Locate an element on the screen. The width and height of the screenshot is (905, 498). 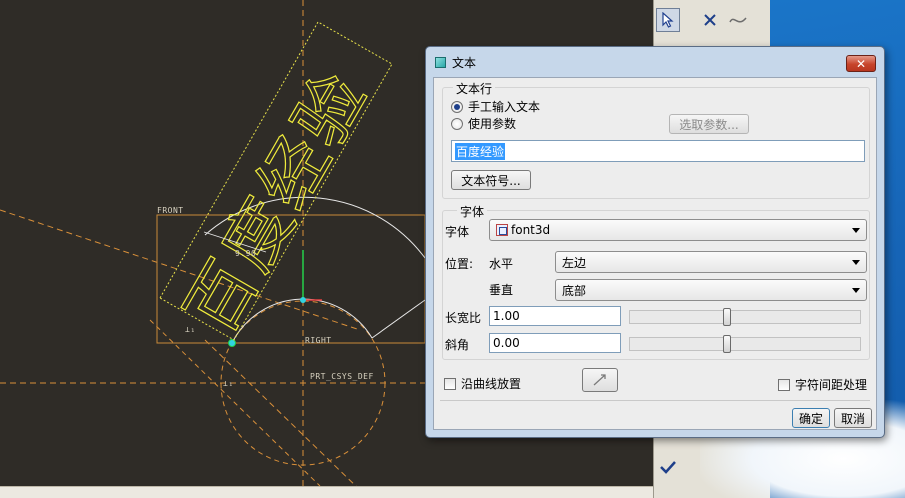
font-label: 字体 is located at coordinates (457, 232).